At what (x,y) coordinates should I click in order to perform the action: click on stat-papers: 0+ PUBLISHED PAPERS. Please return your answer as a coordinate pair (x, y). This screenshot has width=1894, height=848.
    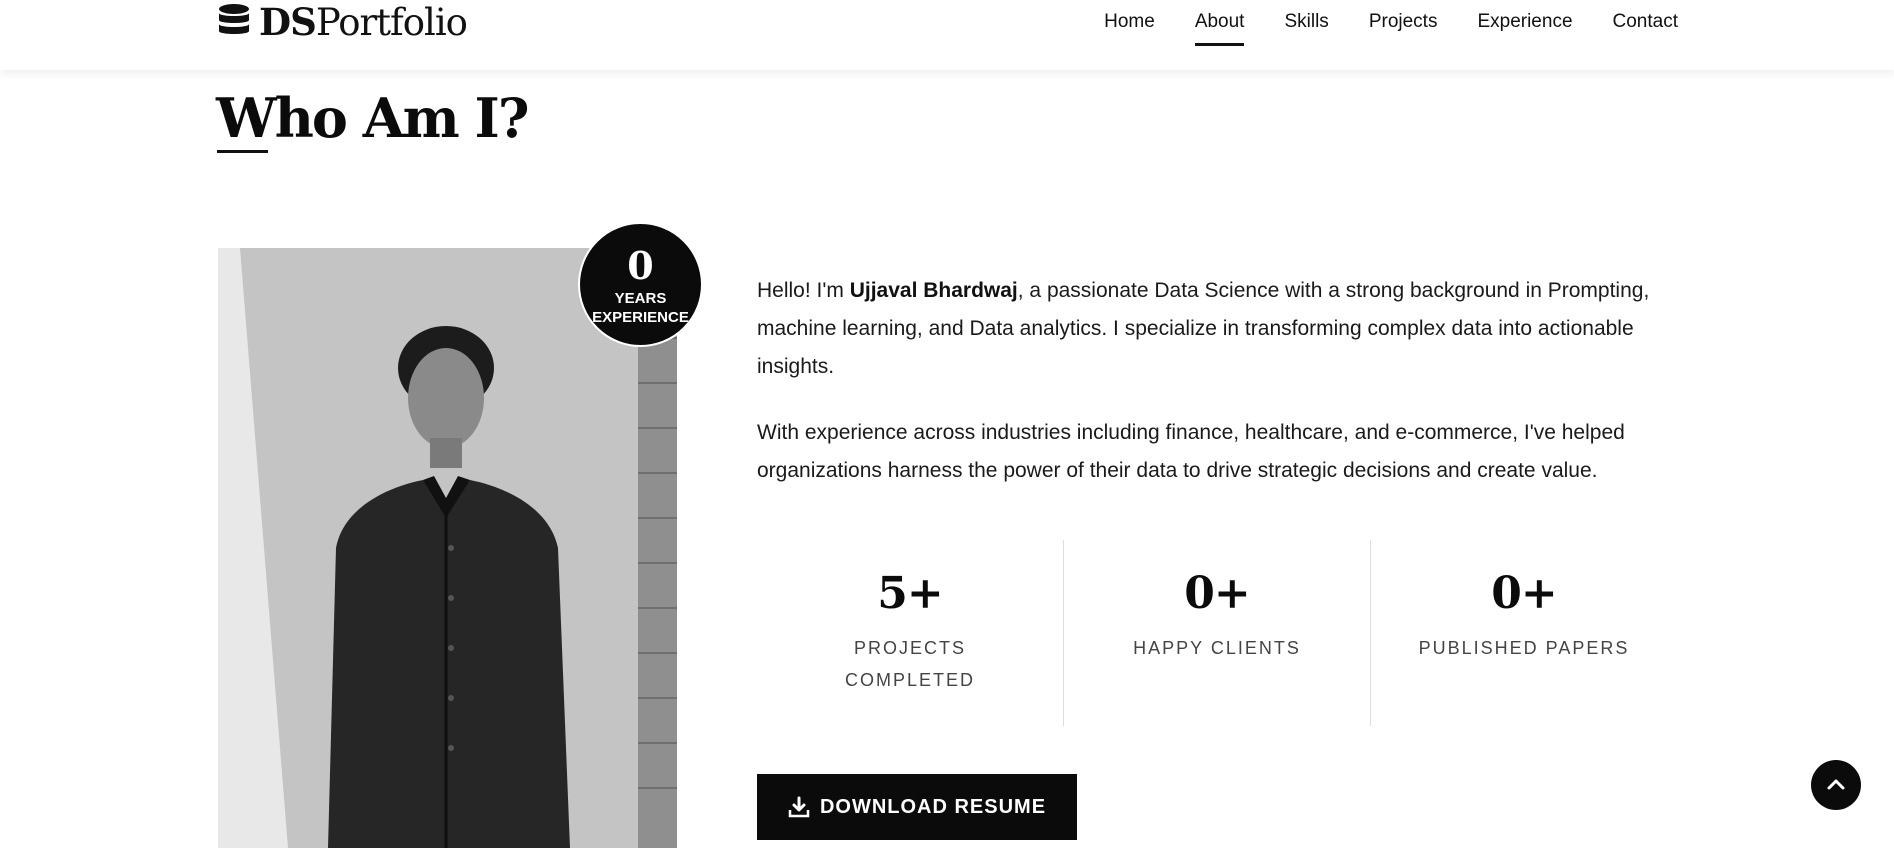
    Looking at the image, I should click on (1523, 633).